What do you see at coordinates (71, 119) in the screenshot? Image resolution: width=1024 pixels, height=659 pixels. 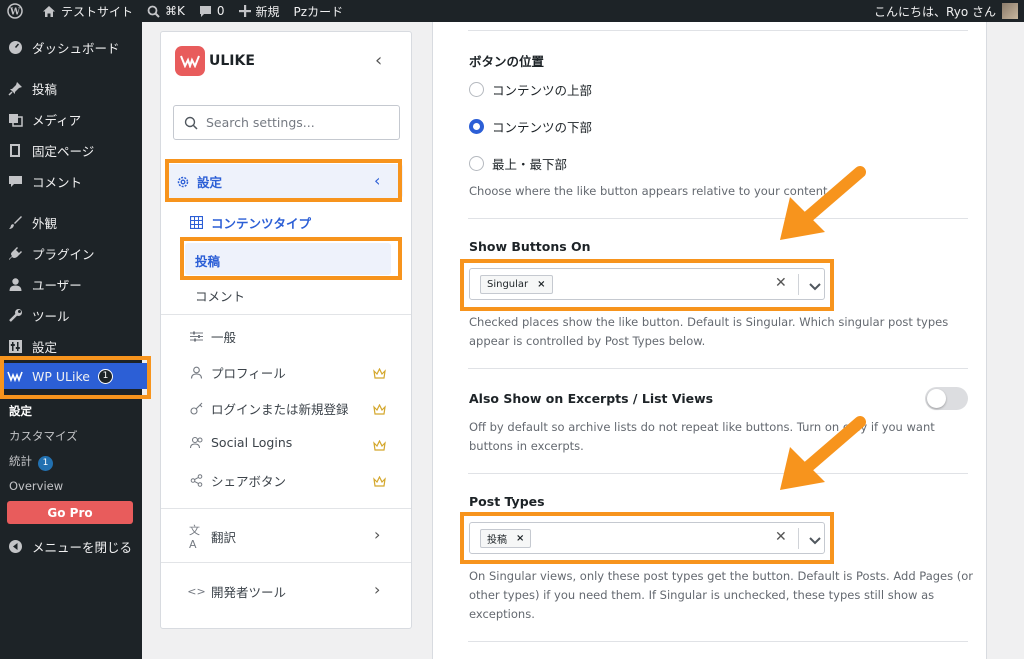 I see `menu-item-media: メディア` at bounding box center [71, 119].